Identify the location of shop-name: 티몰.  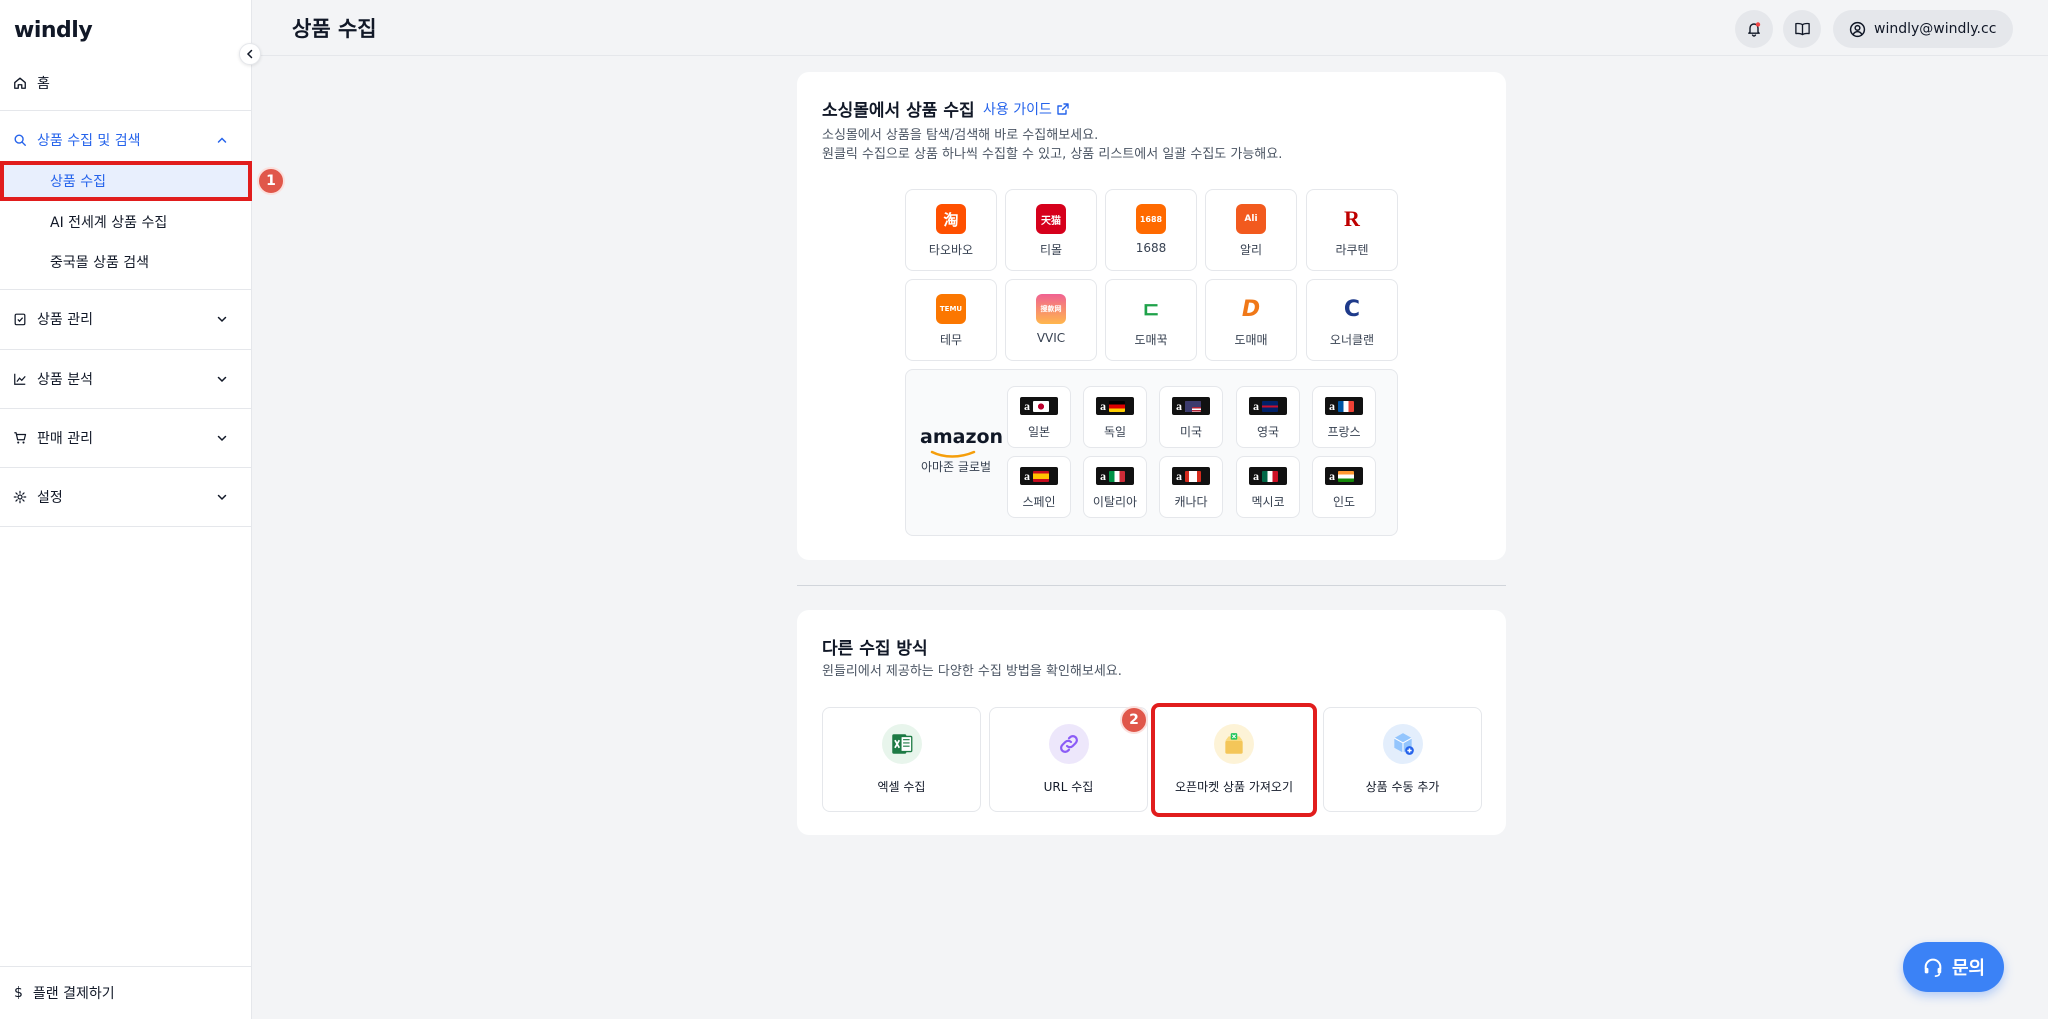
(1051, 250).